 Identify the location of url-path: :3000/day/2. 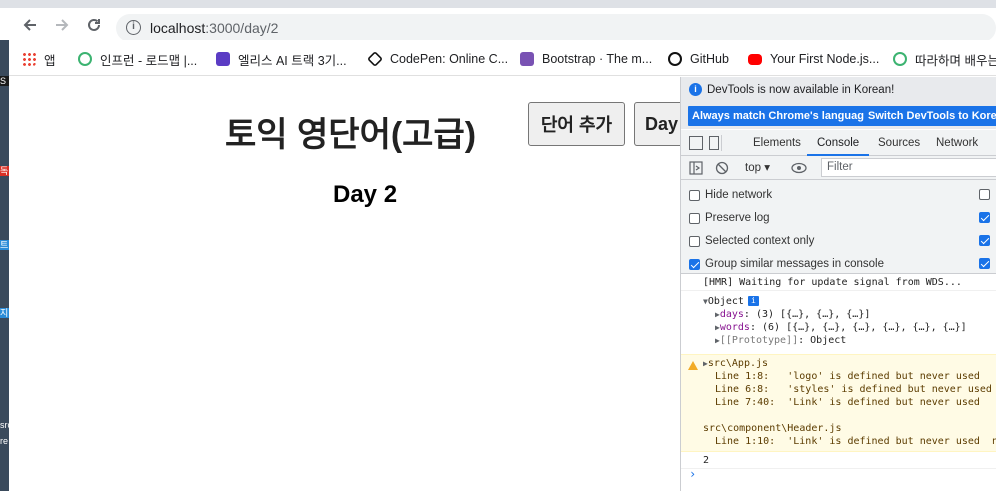
(242, 28).